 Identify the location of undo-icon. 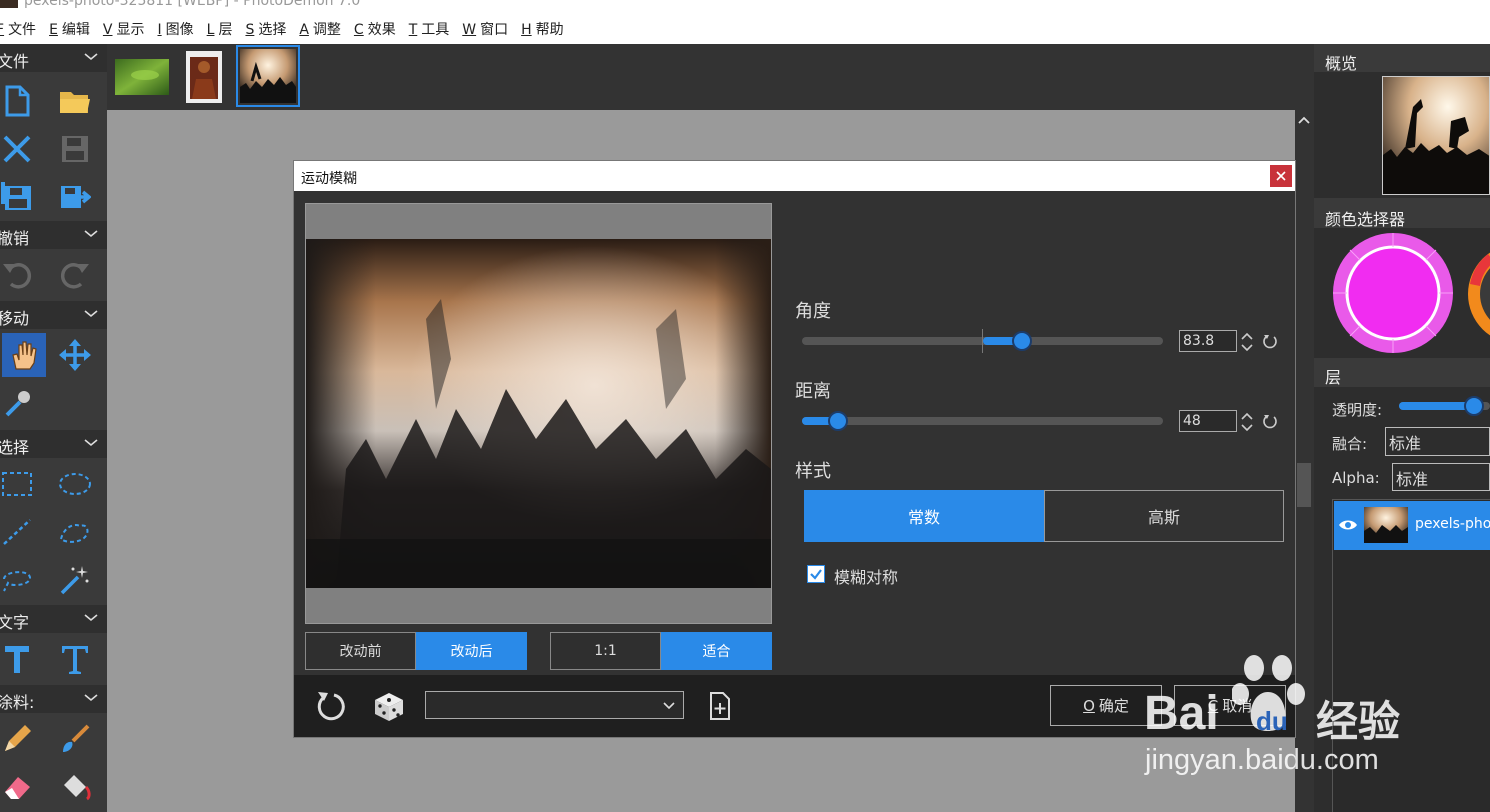
(19, 275).